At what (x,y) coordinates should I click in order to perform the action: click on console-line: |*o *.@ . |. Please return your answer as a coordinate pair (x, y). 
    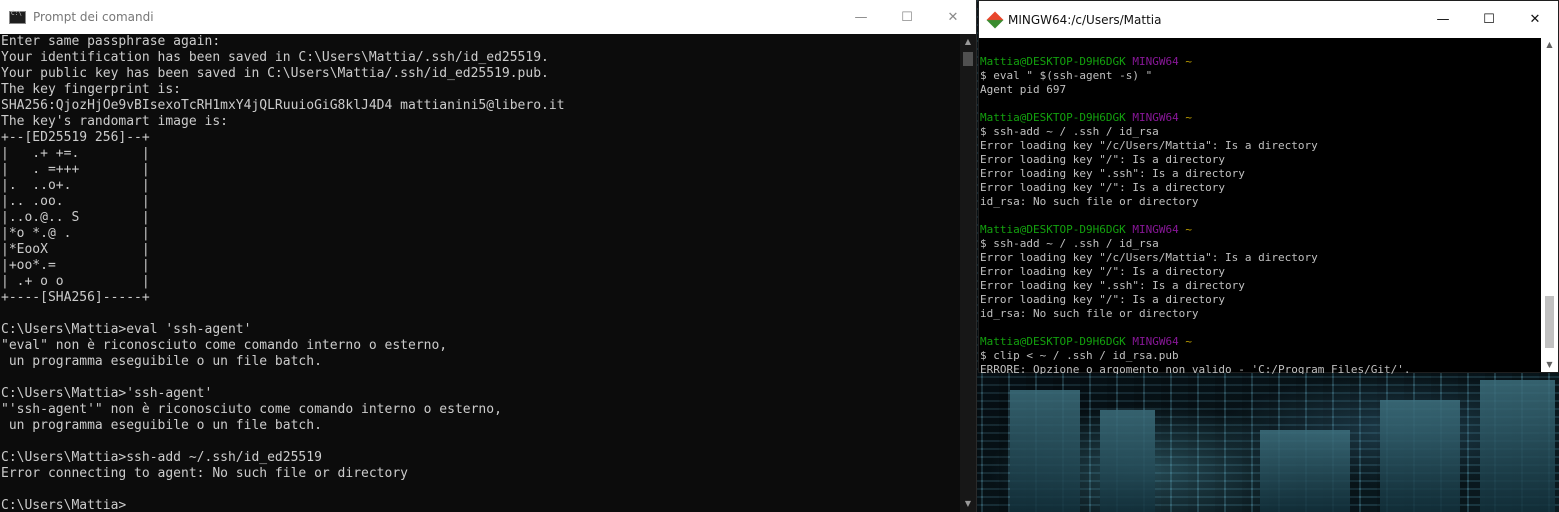
    Looking at the image, I should click on (75, 233).